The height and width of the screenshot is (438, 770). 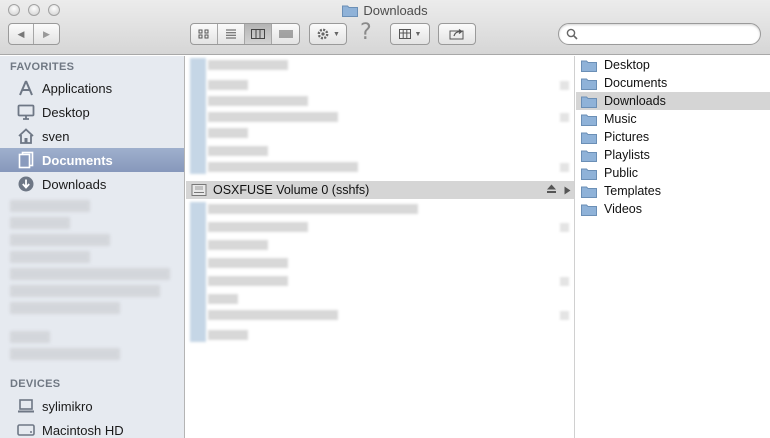 What do you see at coordinates (77, 88) in the screenshot?
I see `sidebar-item-label: Applications` at bounding box center [77, 88].